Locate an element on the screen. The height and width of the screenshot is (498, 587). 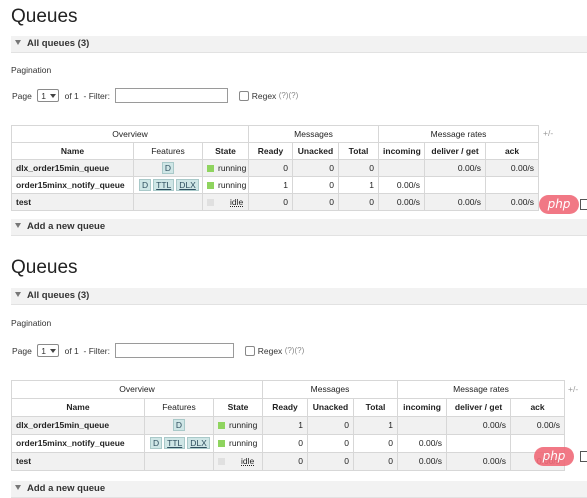
page-select-value: 1 is located at coordinates (43, 96).